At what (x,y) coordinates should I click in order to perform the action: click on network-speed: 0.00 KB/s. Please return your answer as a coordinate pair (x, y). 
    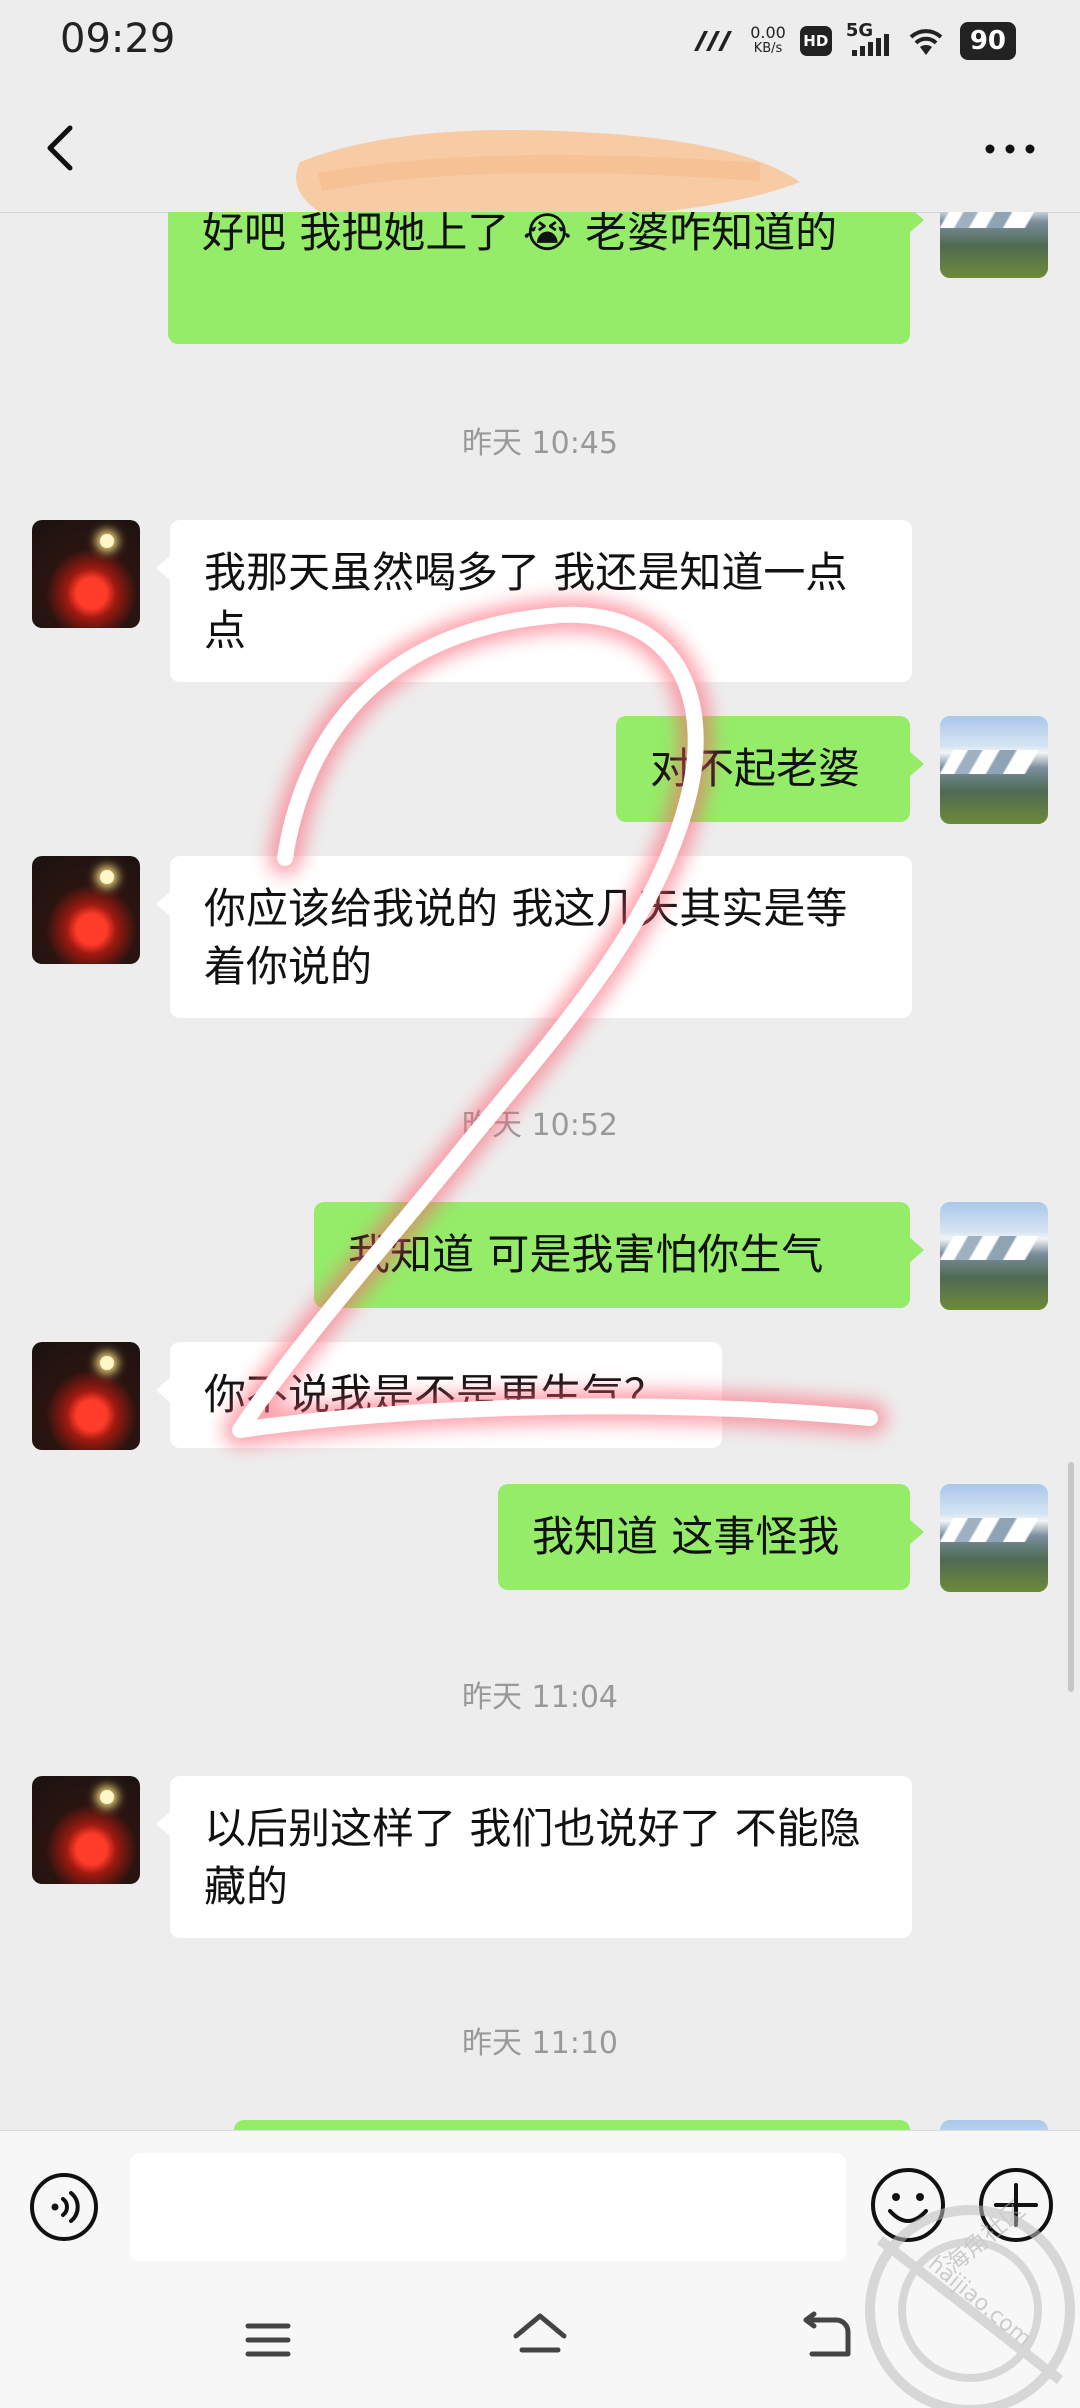
    Looking at the image, I should click on (768, 40).